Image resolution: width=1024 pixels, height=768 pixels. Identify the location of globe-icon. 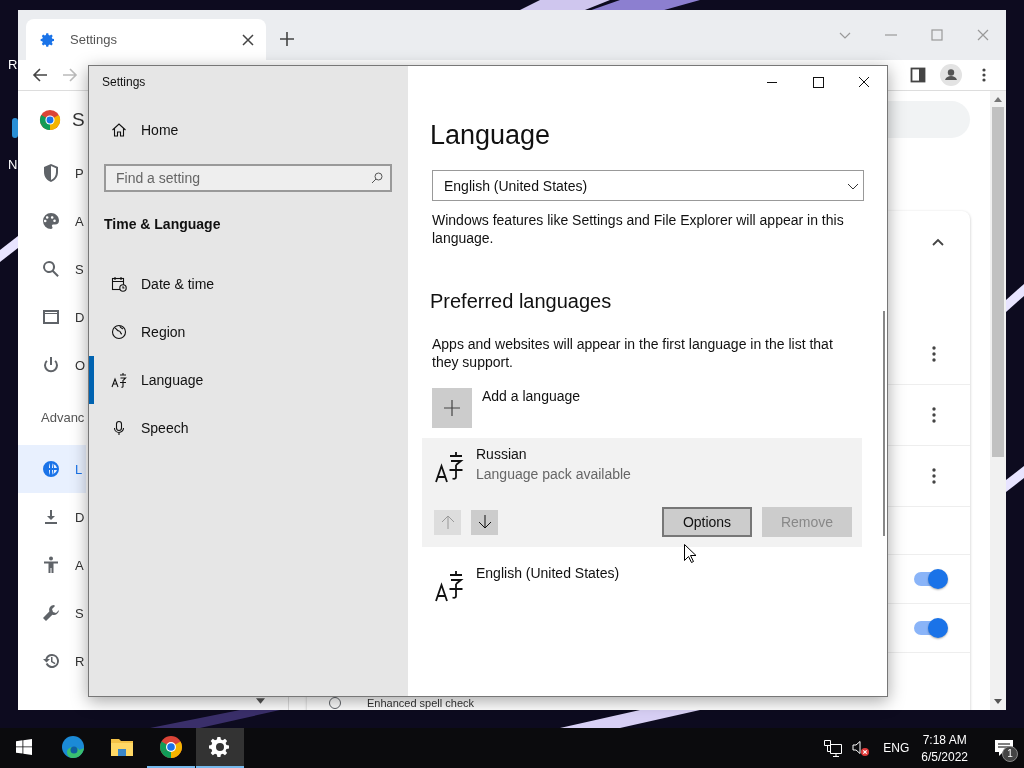
(51, 469).